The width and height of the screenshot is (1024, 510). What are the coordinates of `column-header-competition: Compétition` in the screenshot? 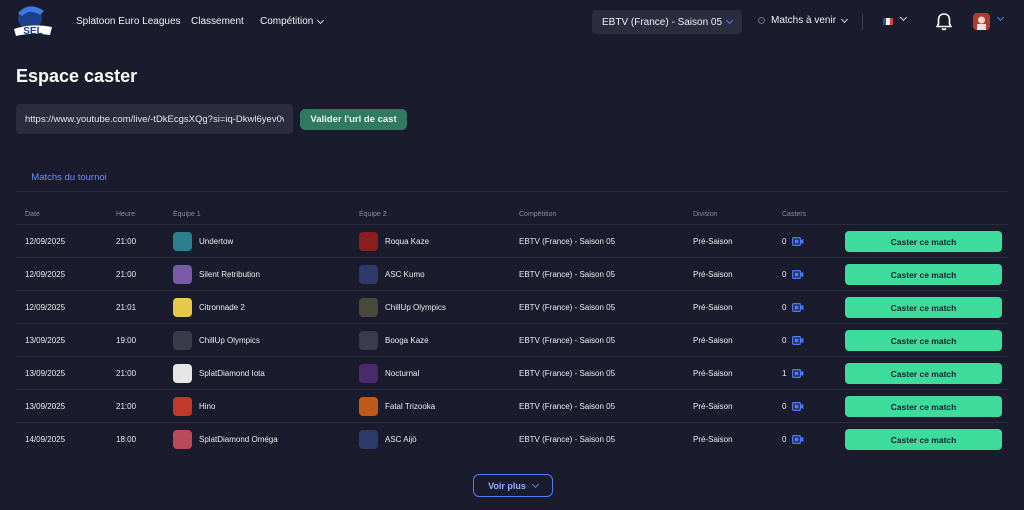 It's located at (538, 214).